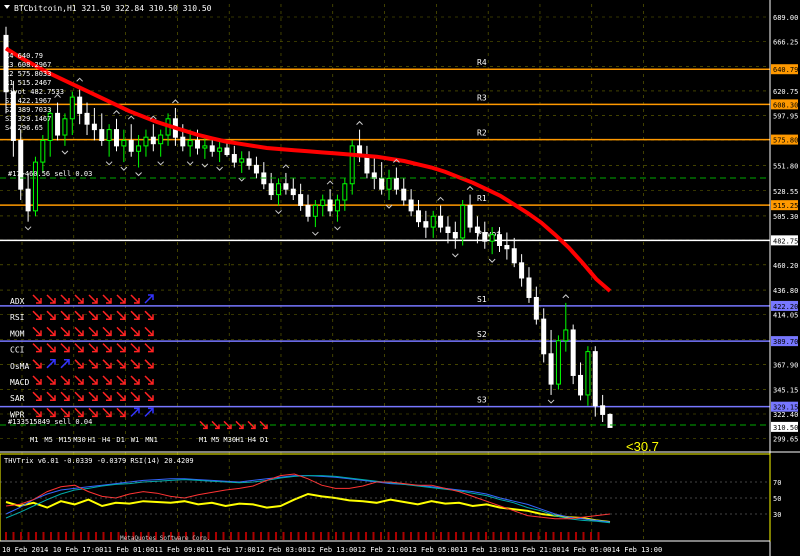  I want to click on price-tag-label: 575.80, so click(785, 141).